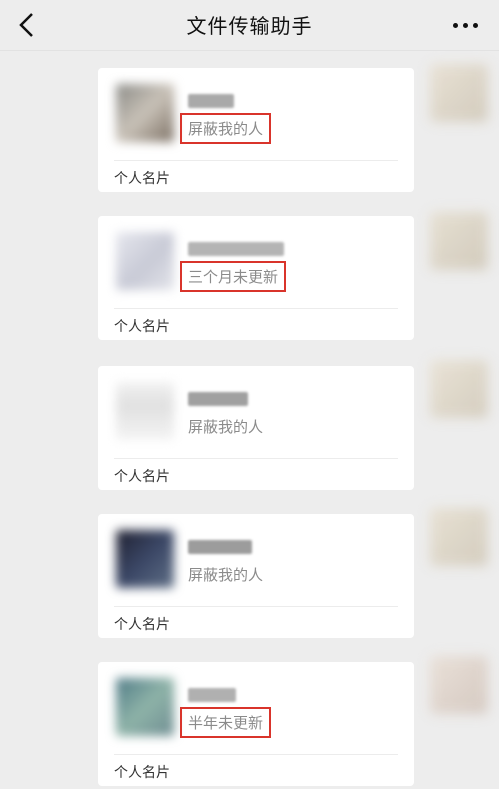 This screenshot has height=789, width=499. Describe the element at coordinates (226, 722) in the screenshot. I see `status-label: 半年未更新` at that location.